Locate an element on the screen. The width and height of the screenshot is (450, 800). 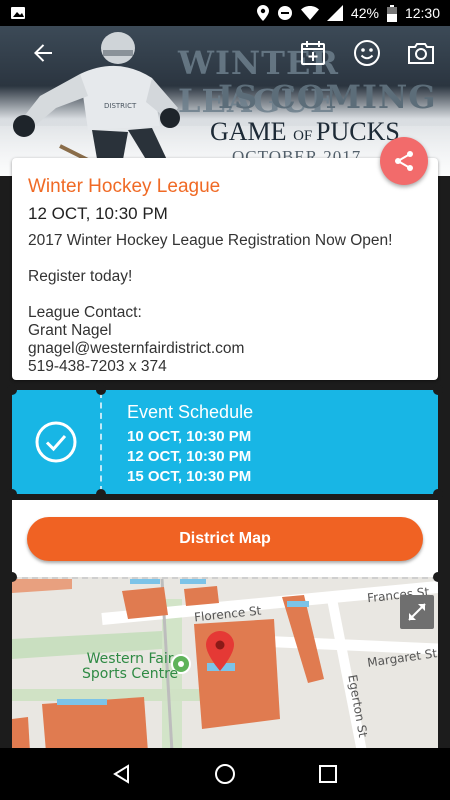
camera-icon is located at coordinates (421, 53).